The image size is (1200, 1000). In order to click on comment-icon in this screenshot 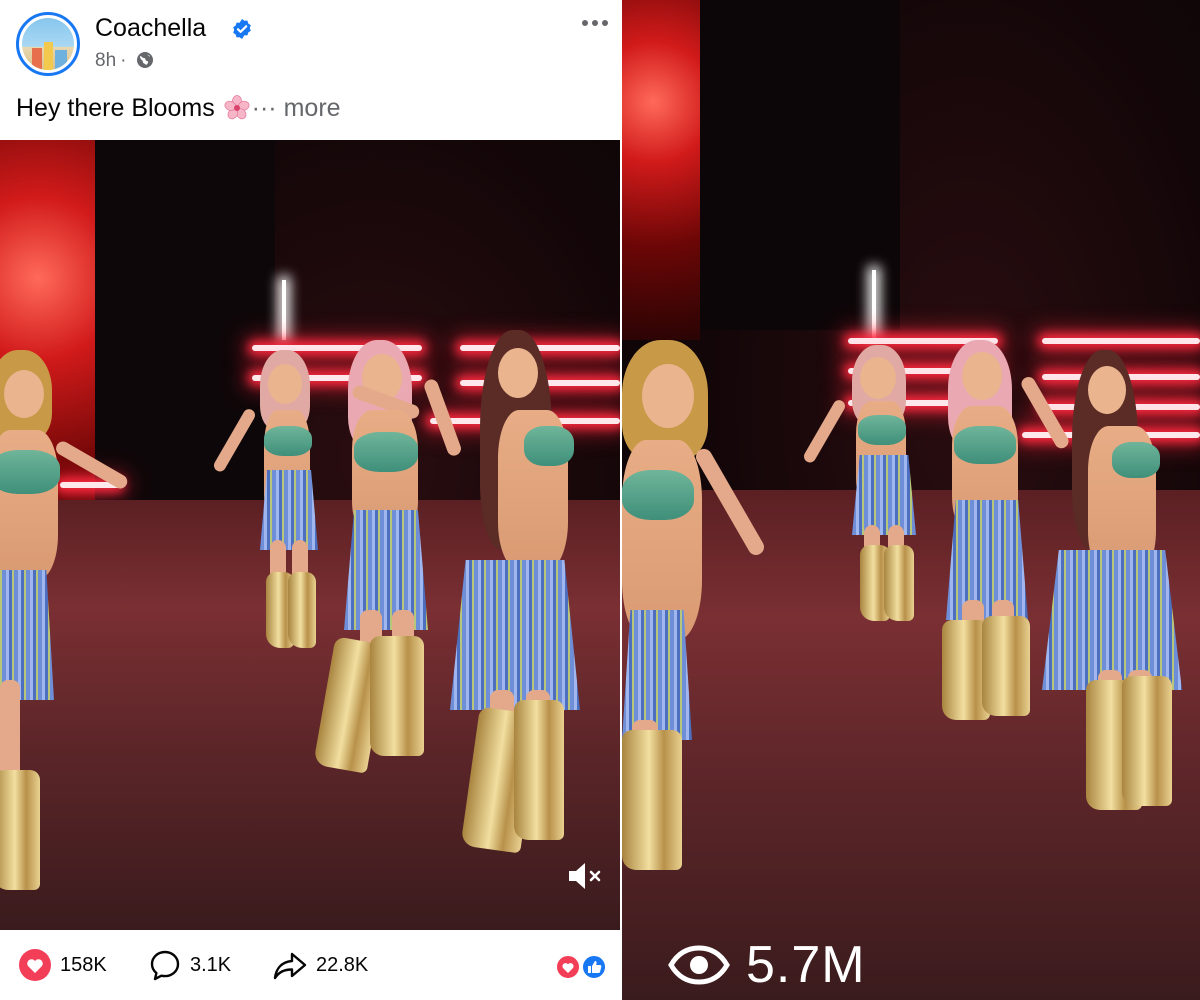, I will do `click(165, 965)`.